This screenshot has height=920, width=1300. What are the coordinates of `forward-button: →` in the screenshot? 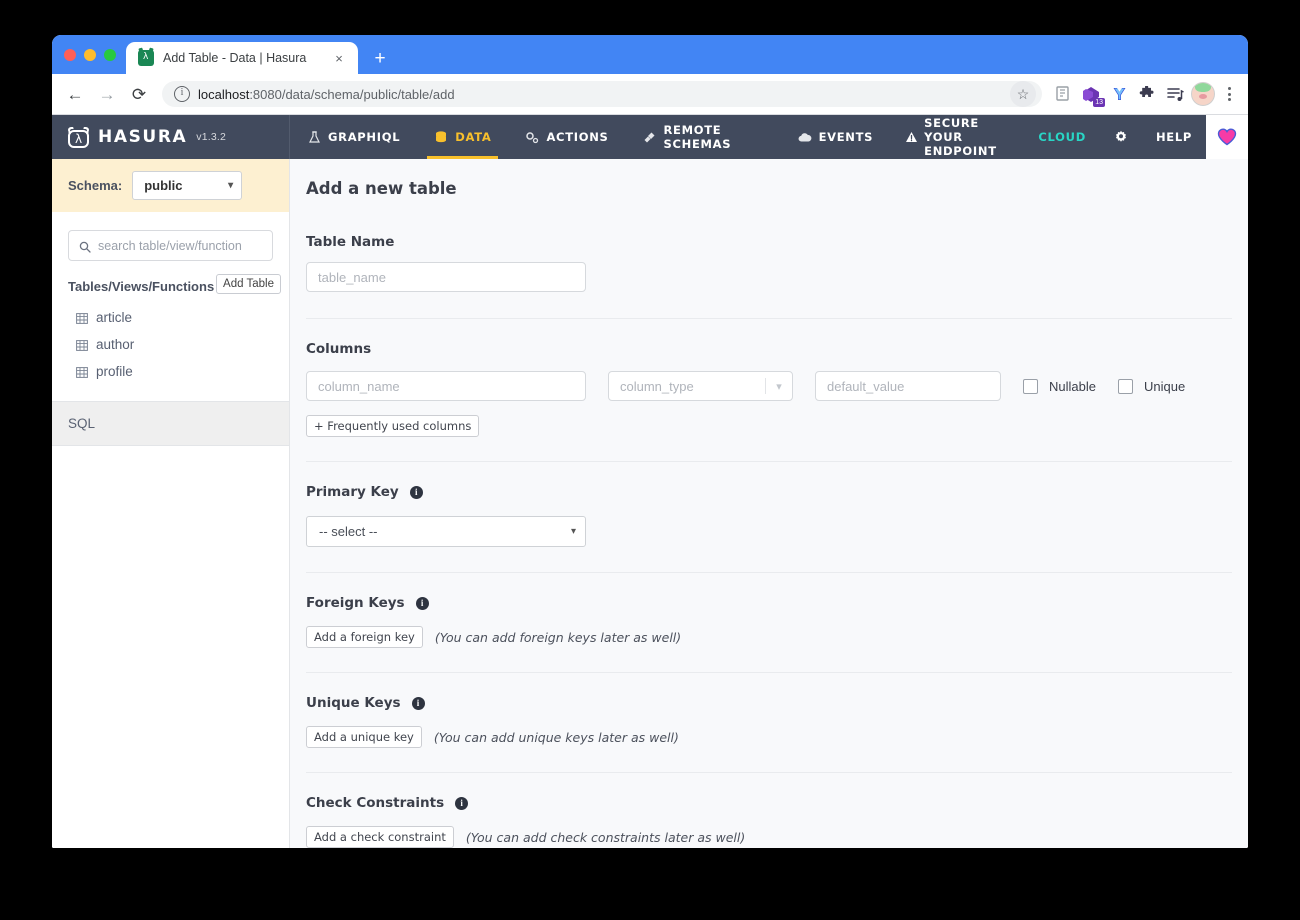 It's located at (107, 94).